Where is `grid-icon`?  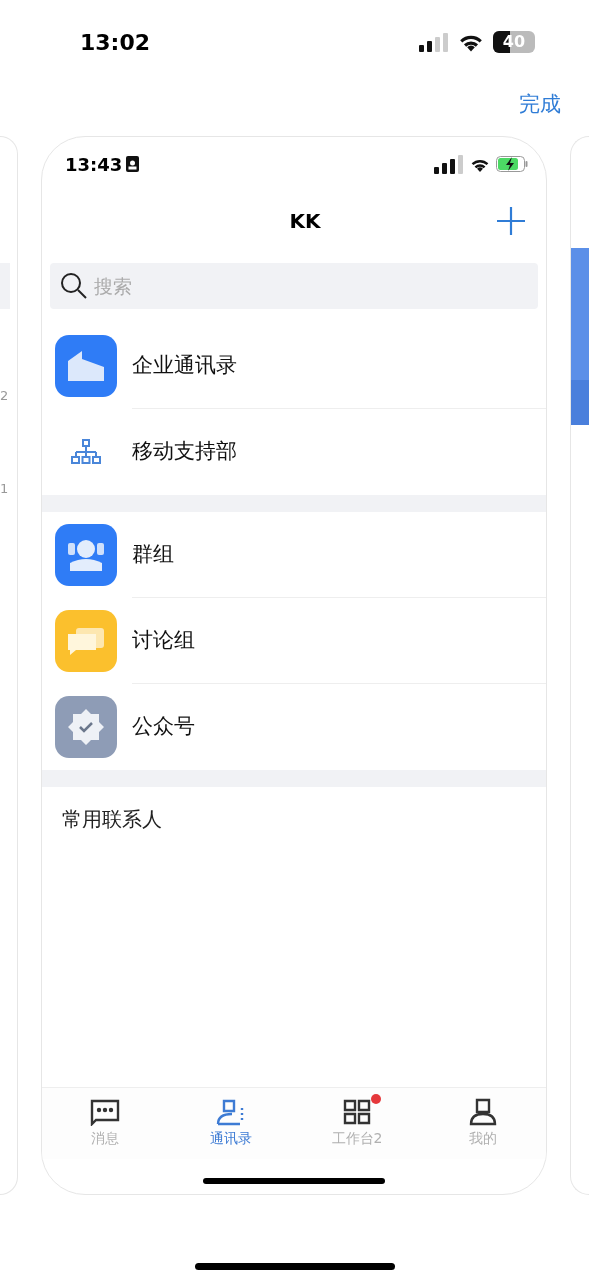
grid-icon is located at coordinates (357, 1112).